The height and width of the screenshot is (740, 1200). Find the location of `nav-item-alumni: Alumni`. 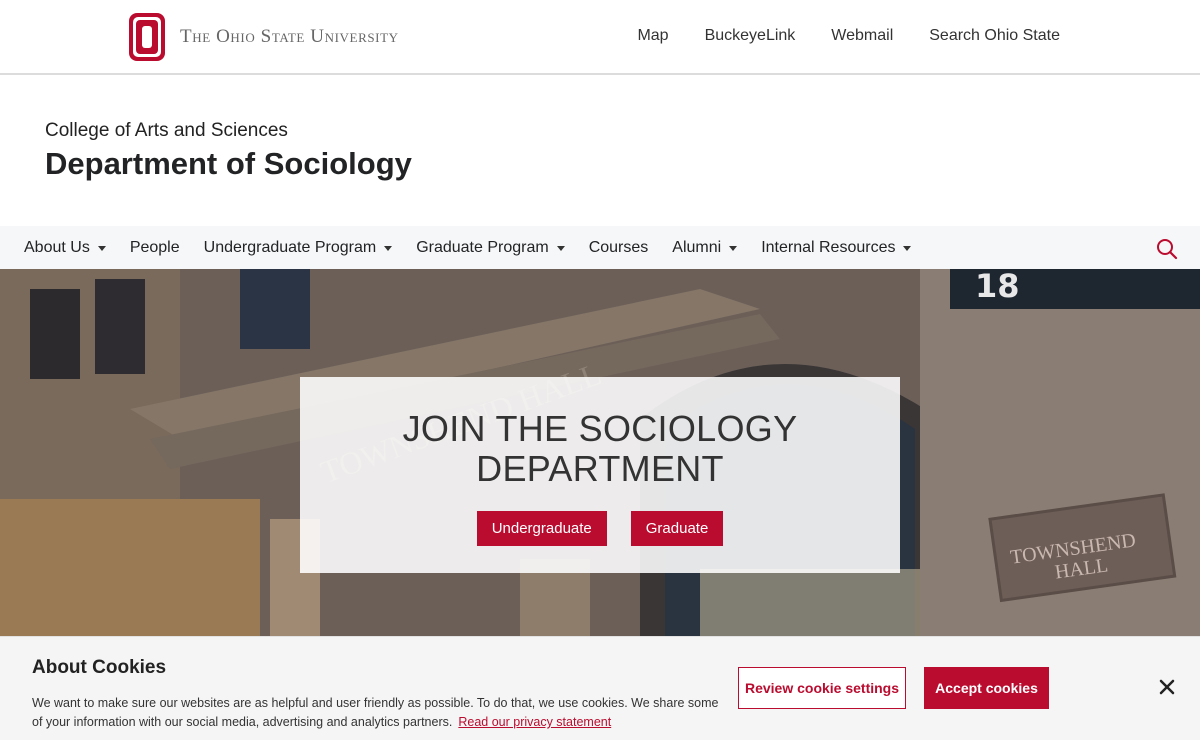

nav-item-alumni: Alumni is located at coordinates (705, 248).